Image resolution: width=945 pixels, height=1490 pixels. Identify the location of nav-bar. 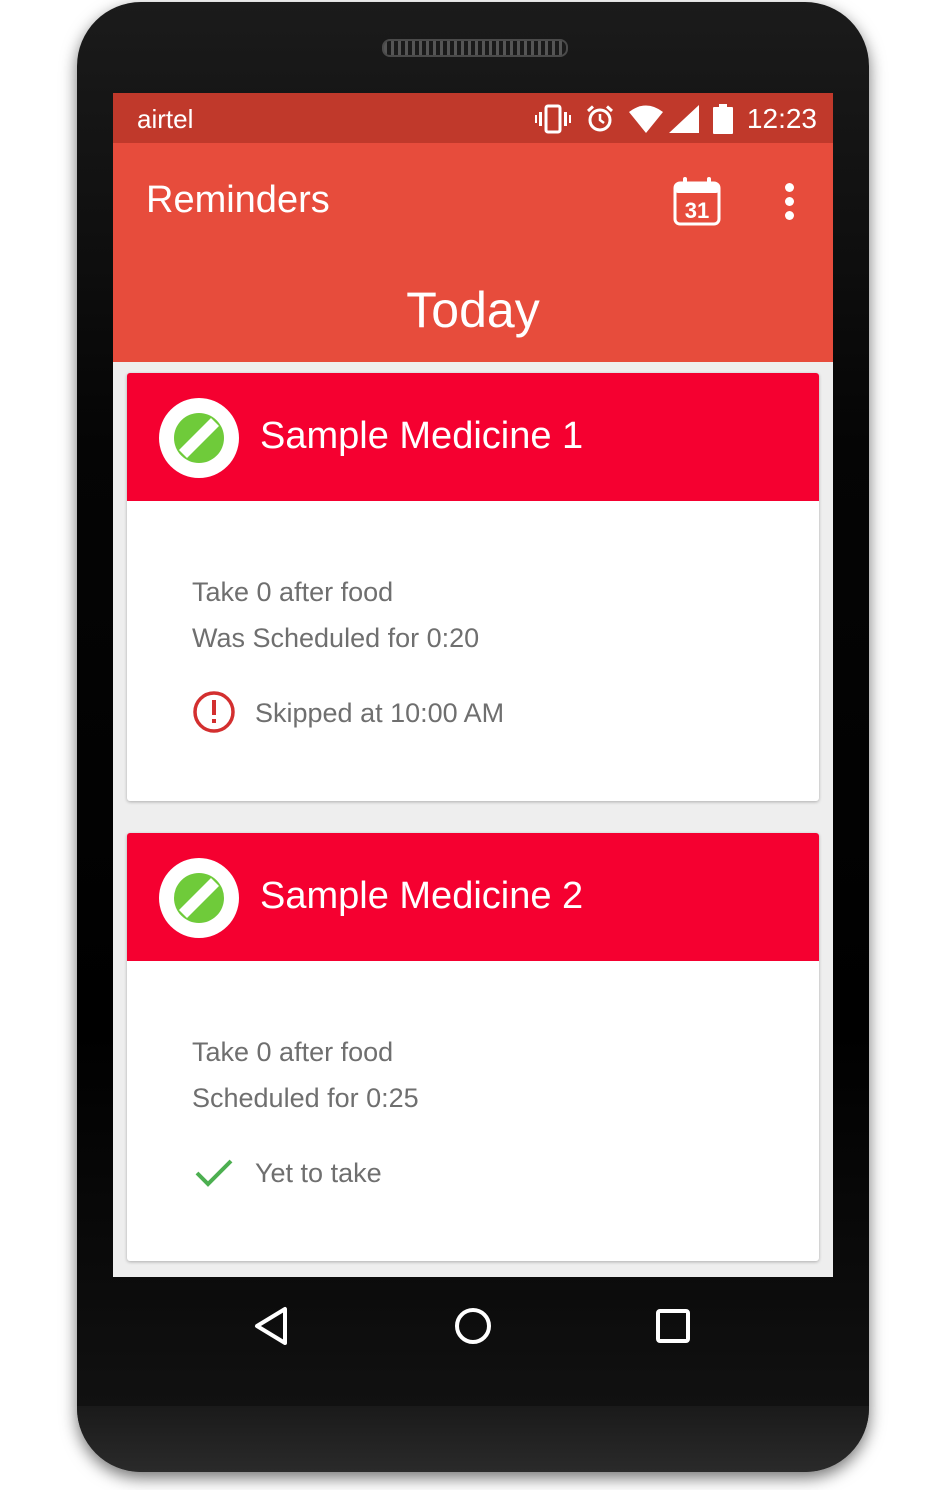
(473, 1325).